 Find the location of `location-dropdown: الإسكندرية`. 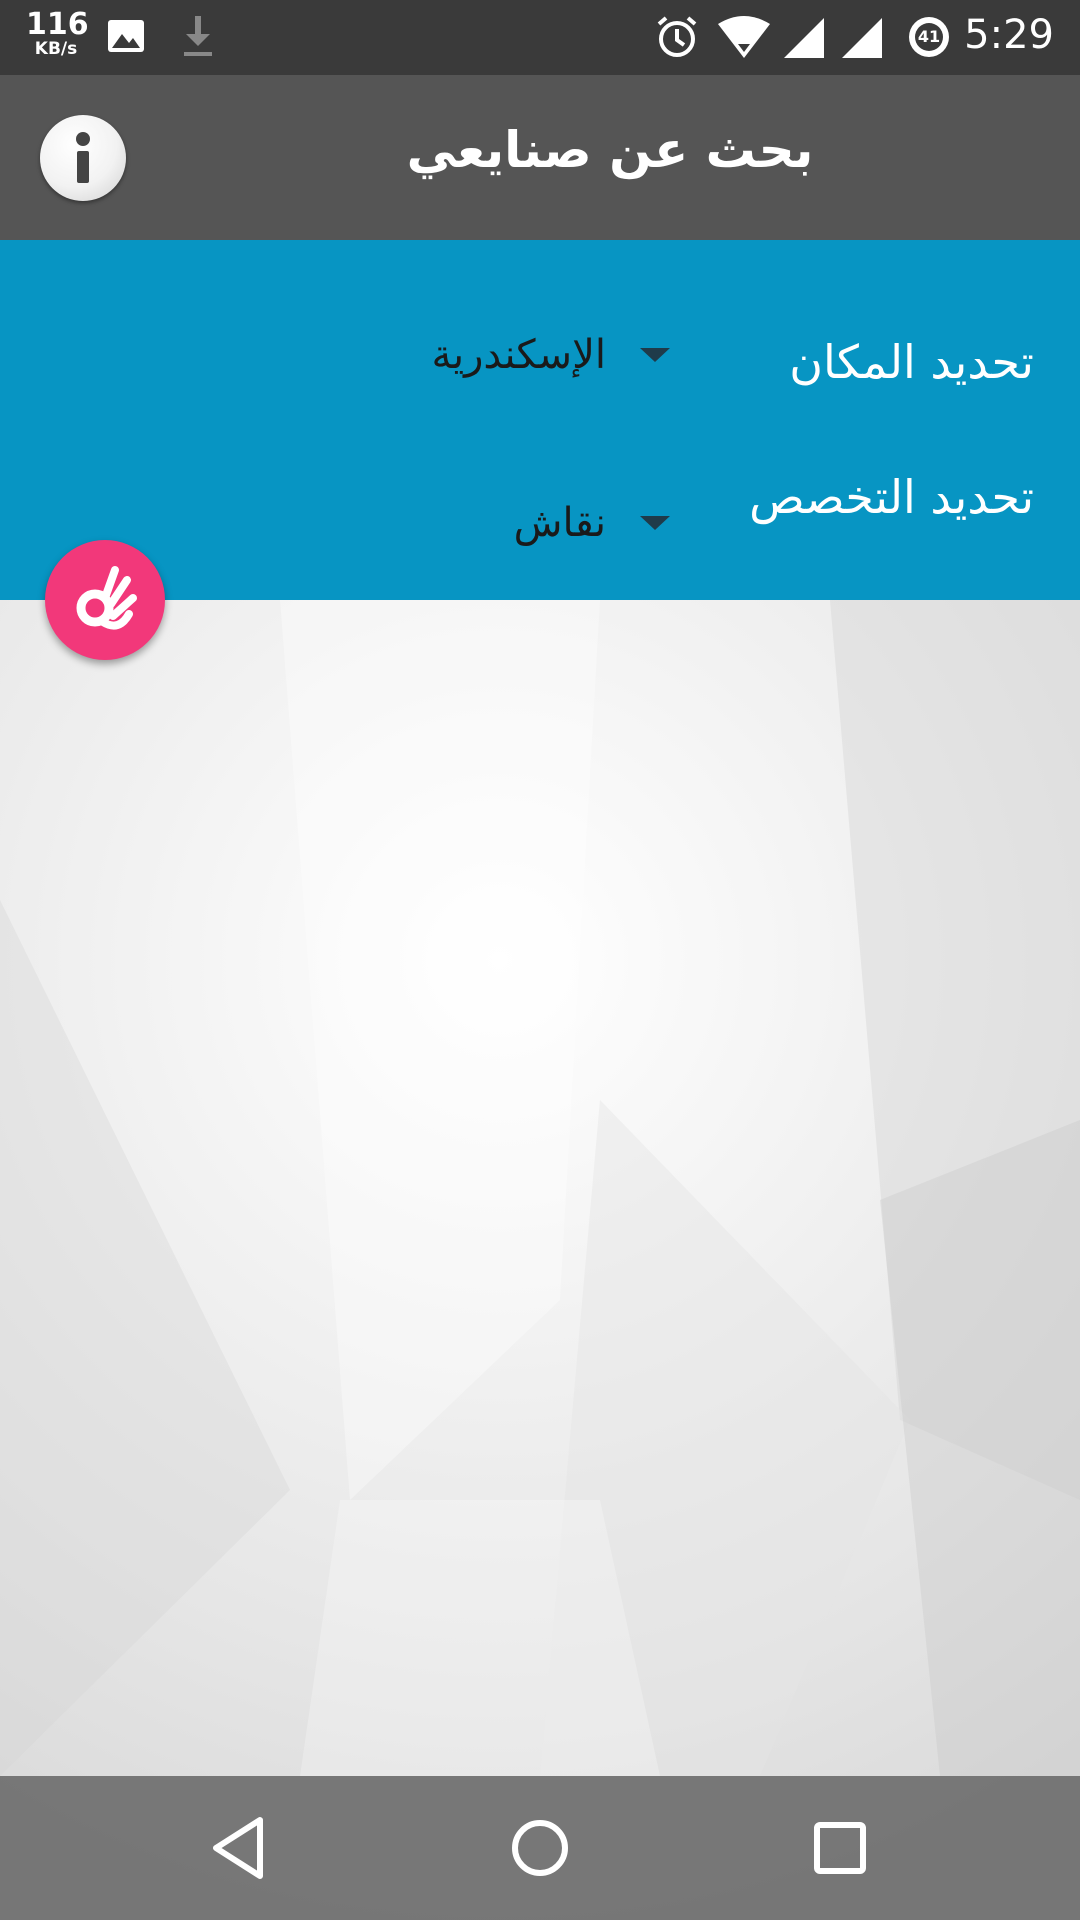

location-dropdown: الإسكندرية is located at coordinates (520, 355).